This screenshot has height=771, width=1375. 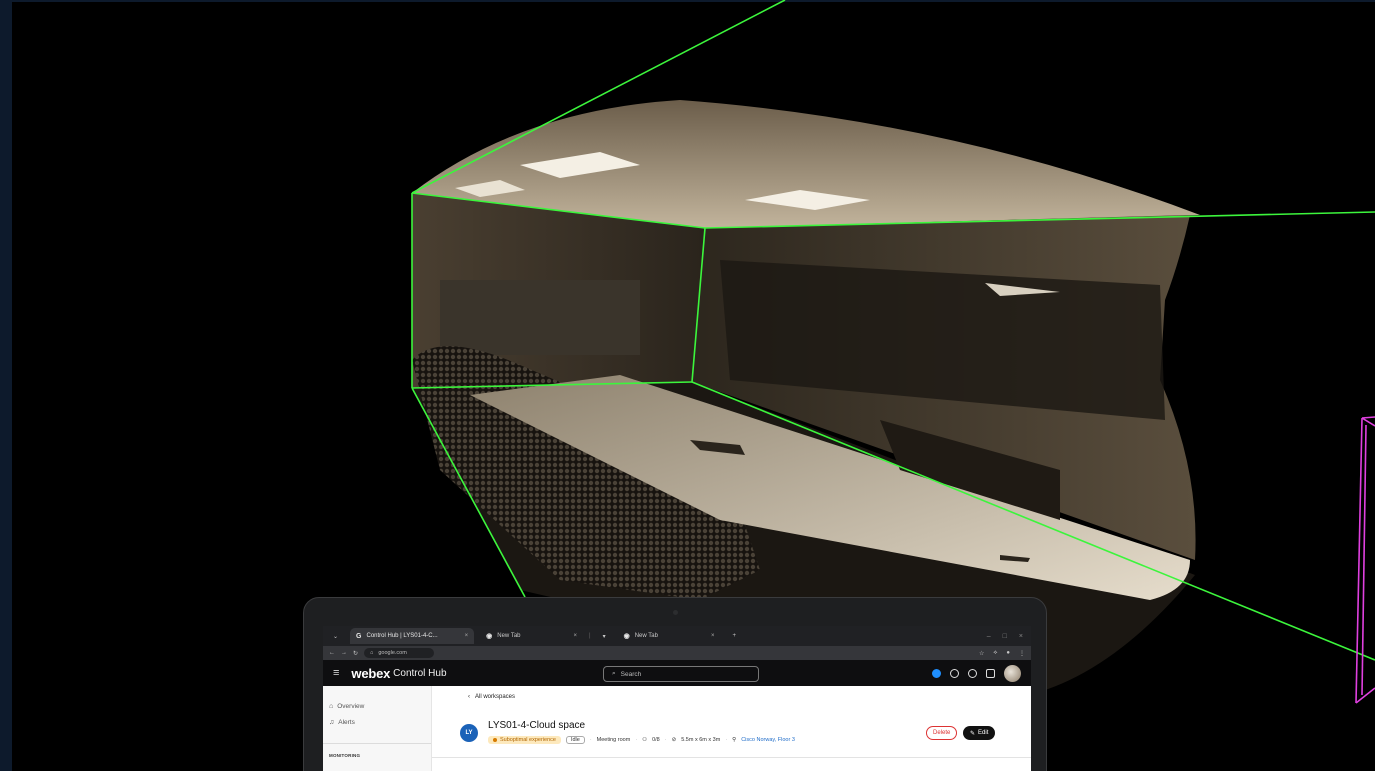 What do you see at coordinates (540, 317) in the screenshot?
I see `wall-whiteboard` at bounding box center [540, 317].